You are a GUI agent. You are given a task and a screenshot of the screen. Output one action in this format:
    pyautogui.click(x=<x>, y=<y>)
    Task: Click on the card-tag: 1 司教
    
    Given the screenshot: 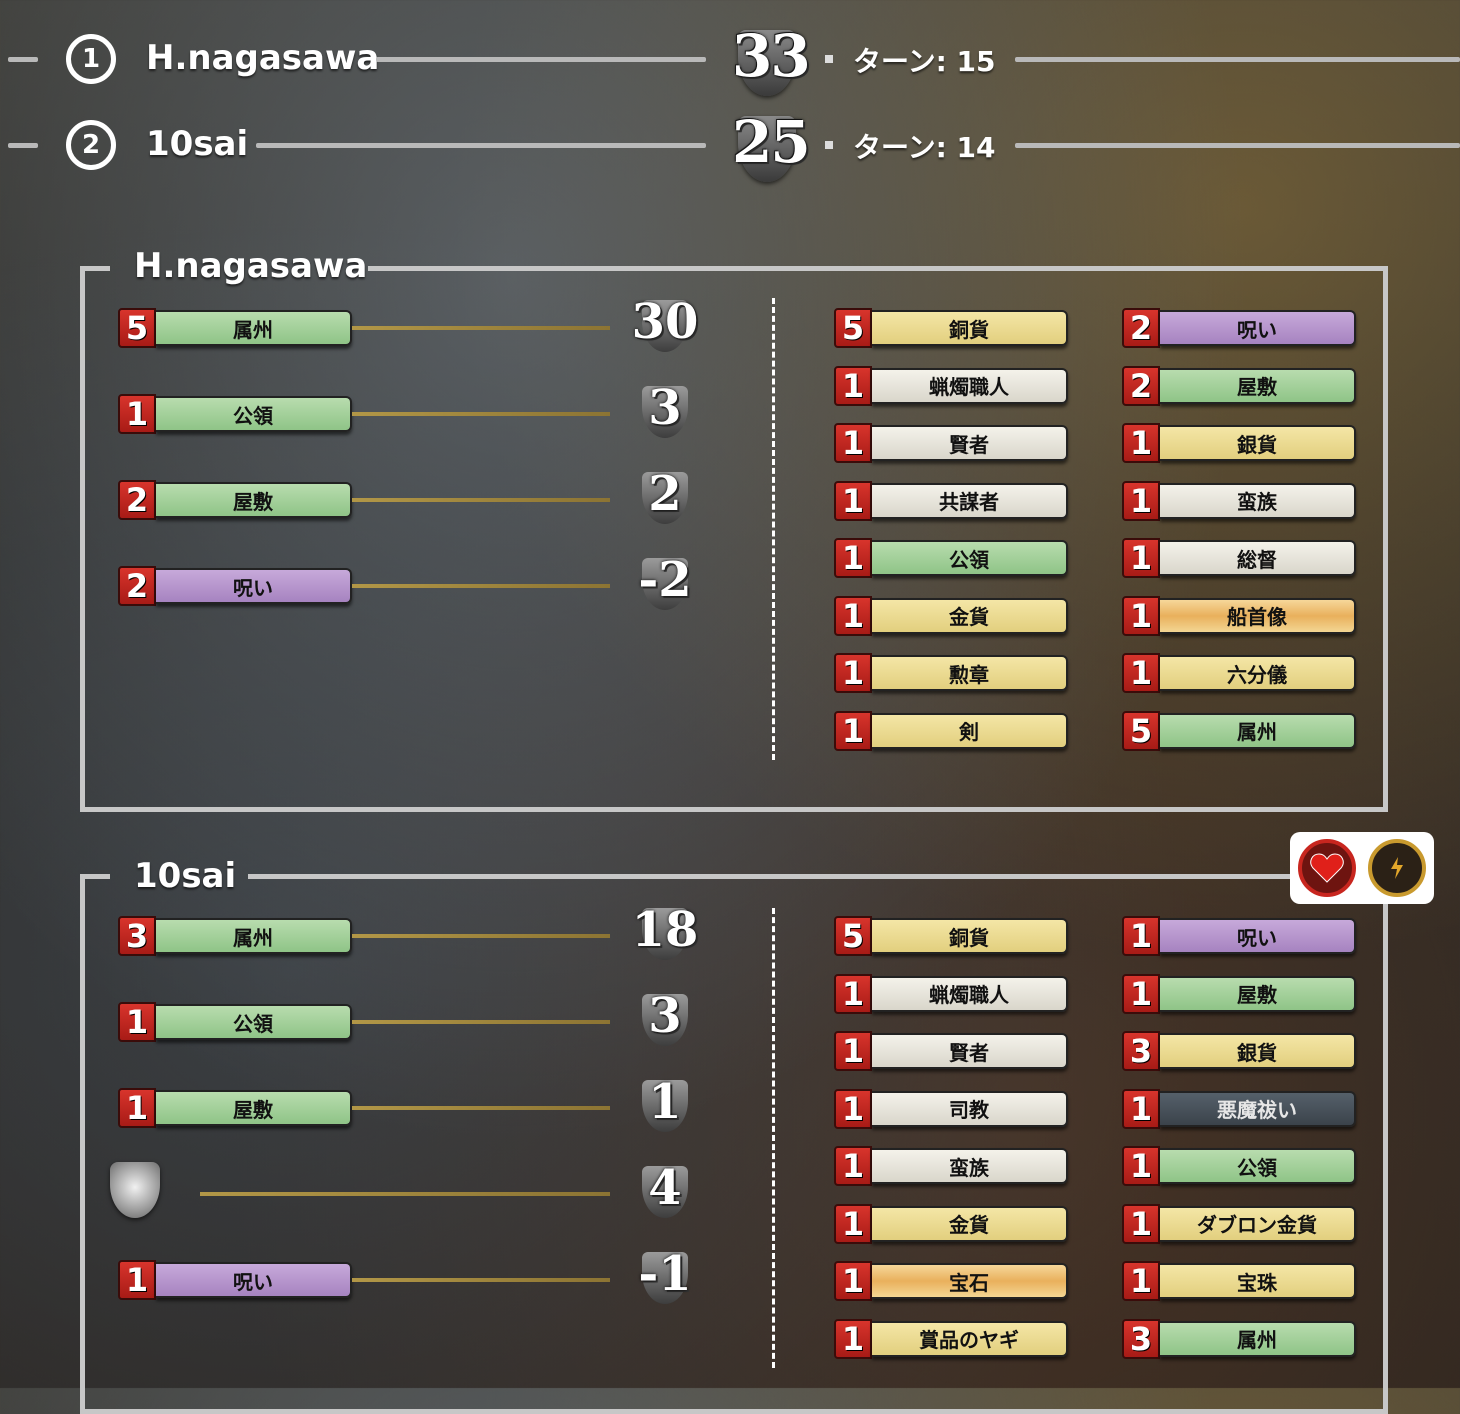 What is the action you would take?
    pyautogui.click(x=951, y=1108)
    